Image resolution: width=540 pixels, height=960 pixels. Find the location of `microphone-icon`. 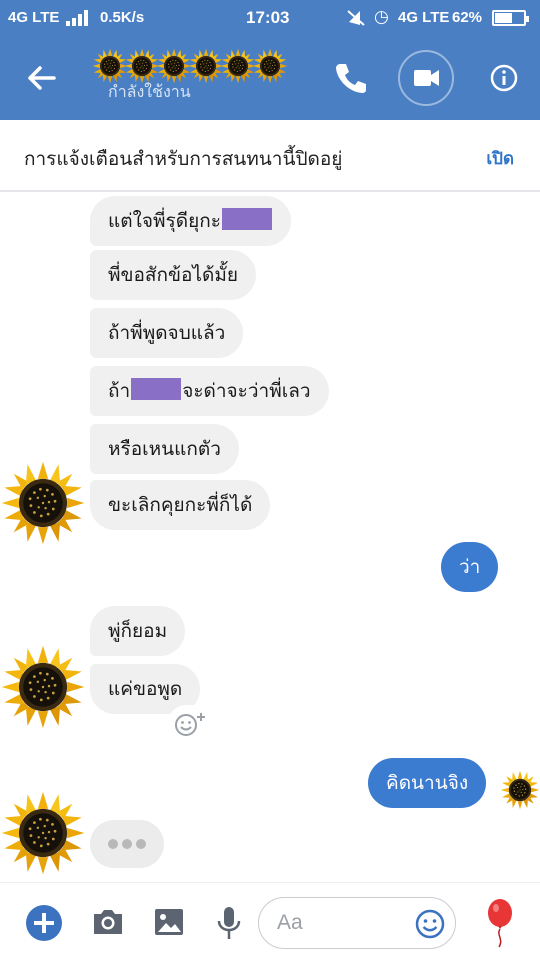

microphone-icon is located at coordinates (229, 923).